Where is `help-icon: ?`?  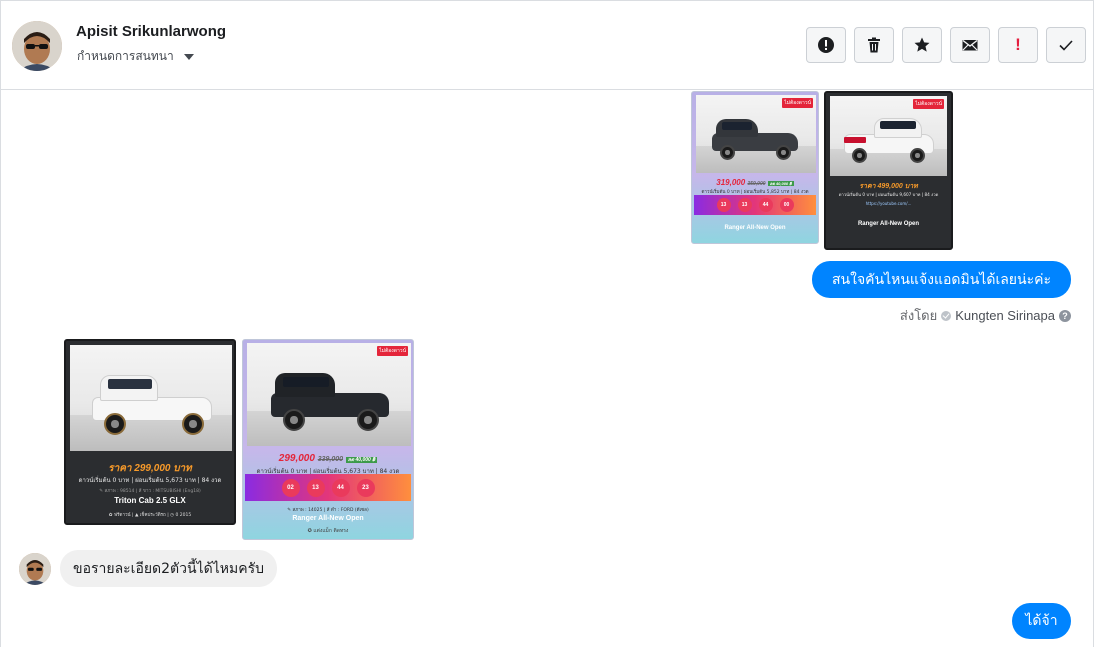 help-icon: ? is located at coordinates (1065, 315).